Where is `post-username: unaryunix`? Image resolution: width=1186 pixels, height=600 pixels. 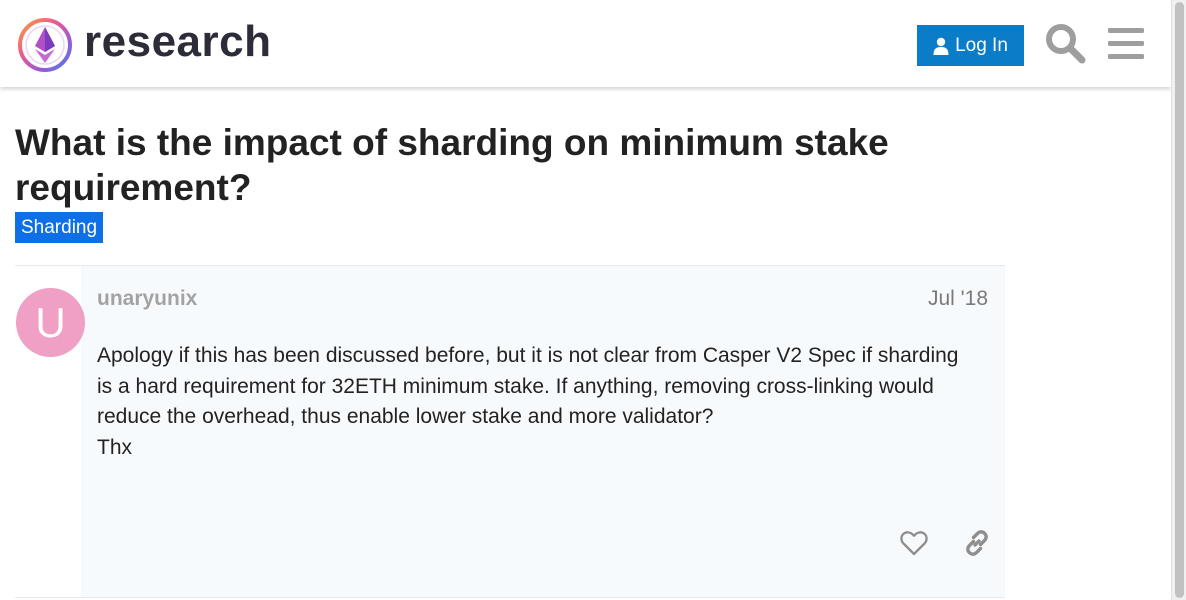 post-username: unaryunix is located at coordinates (147, 299).